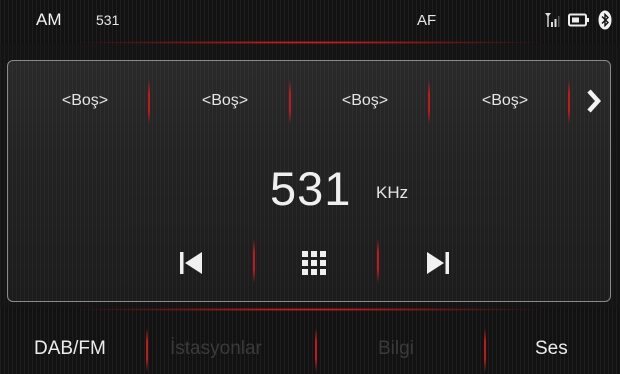 This screenshot has width=620, height=374. What do you see at coordinates (70, 349) in the screenshot?
I see `tab-dab-fm: DAB/FM` at bounding box center [70, 349].